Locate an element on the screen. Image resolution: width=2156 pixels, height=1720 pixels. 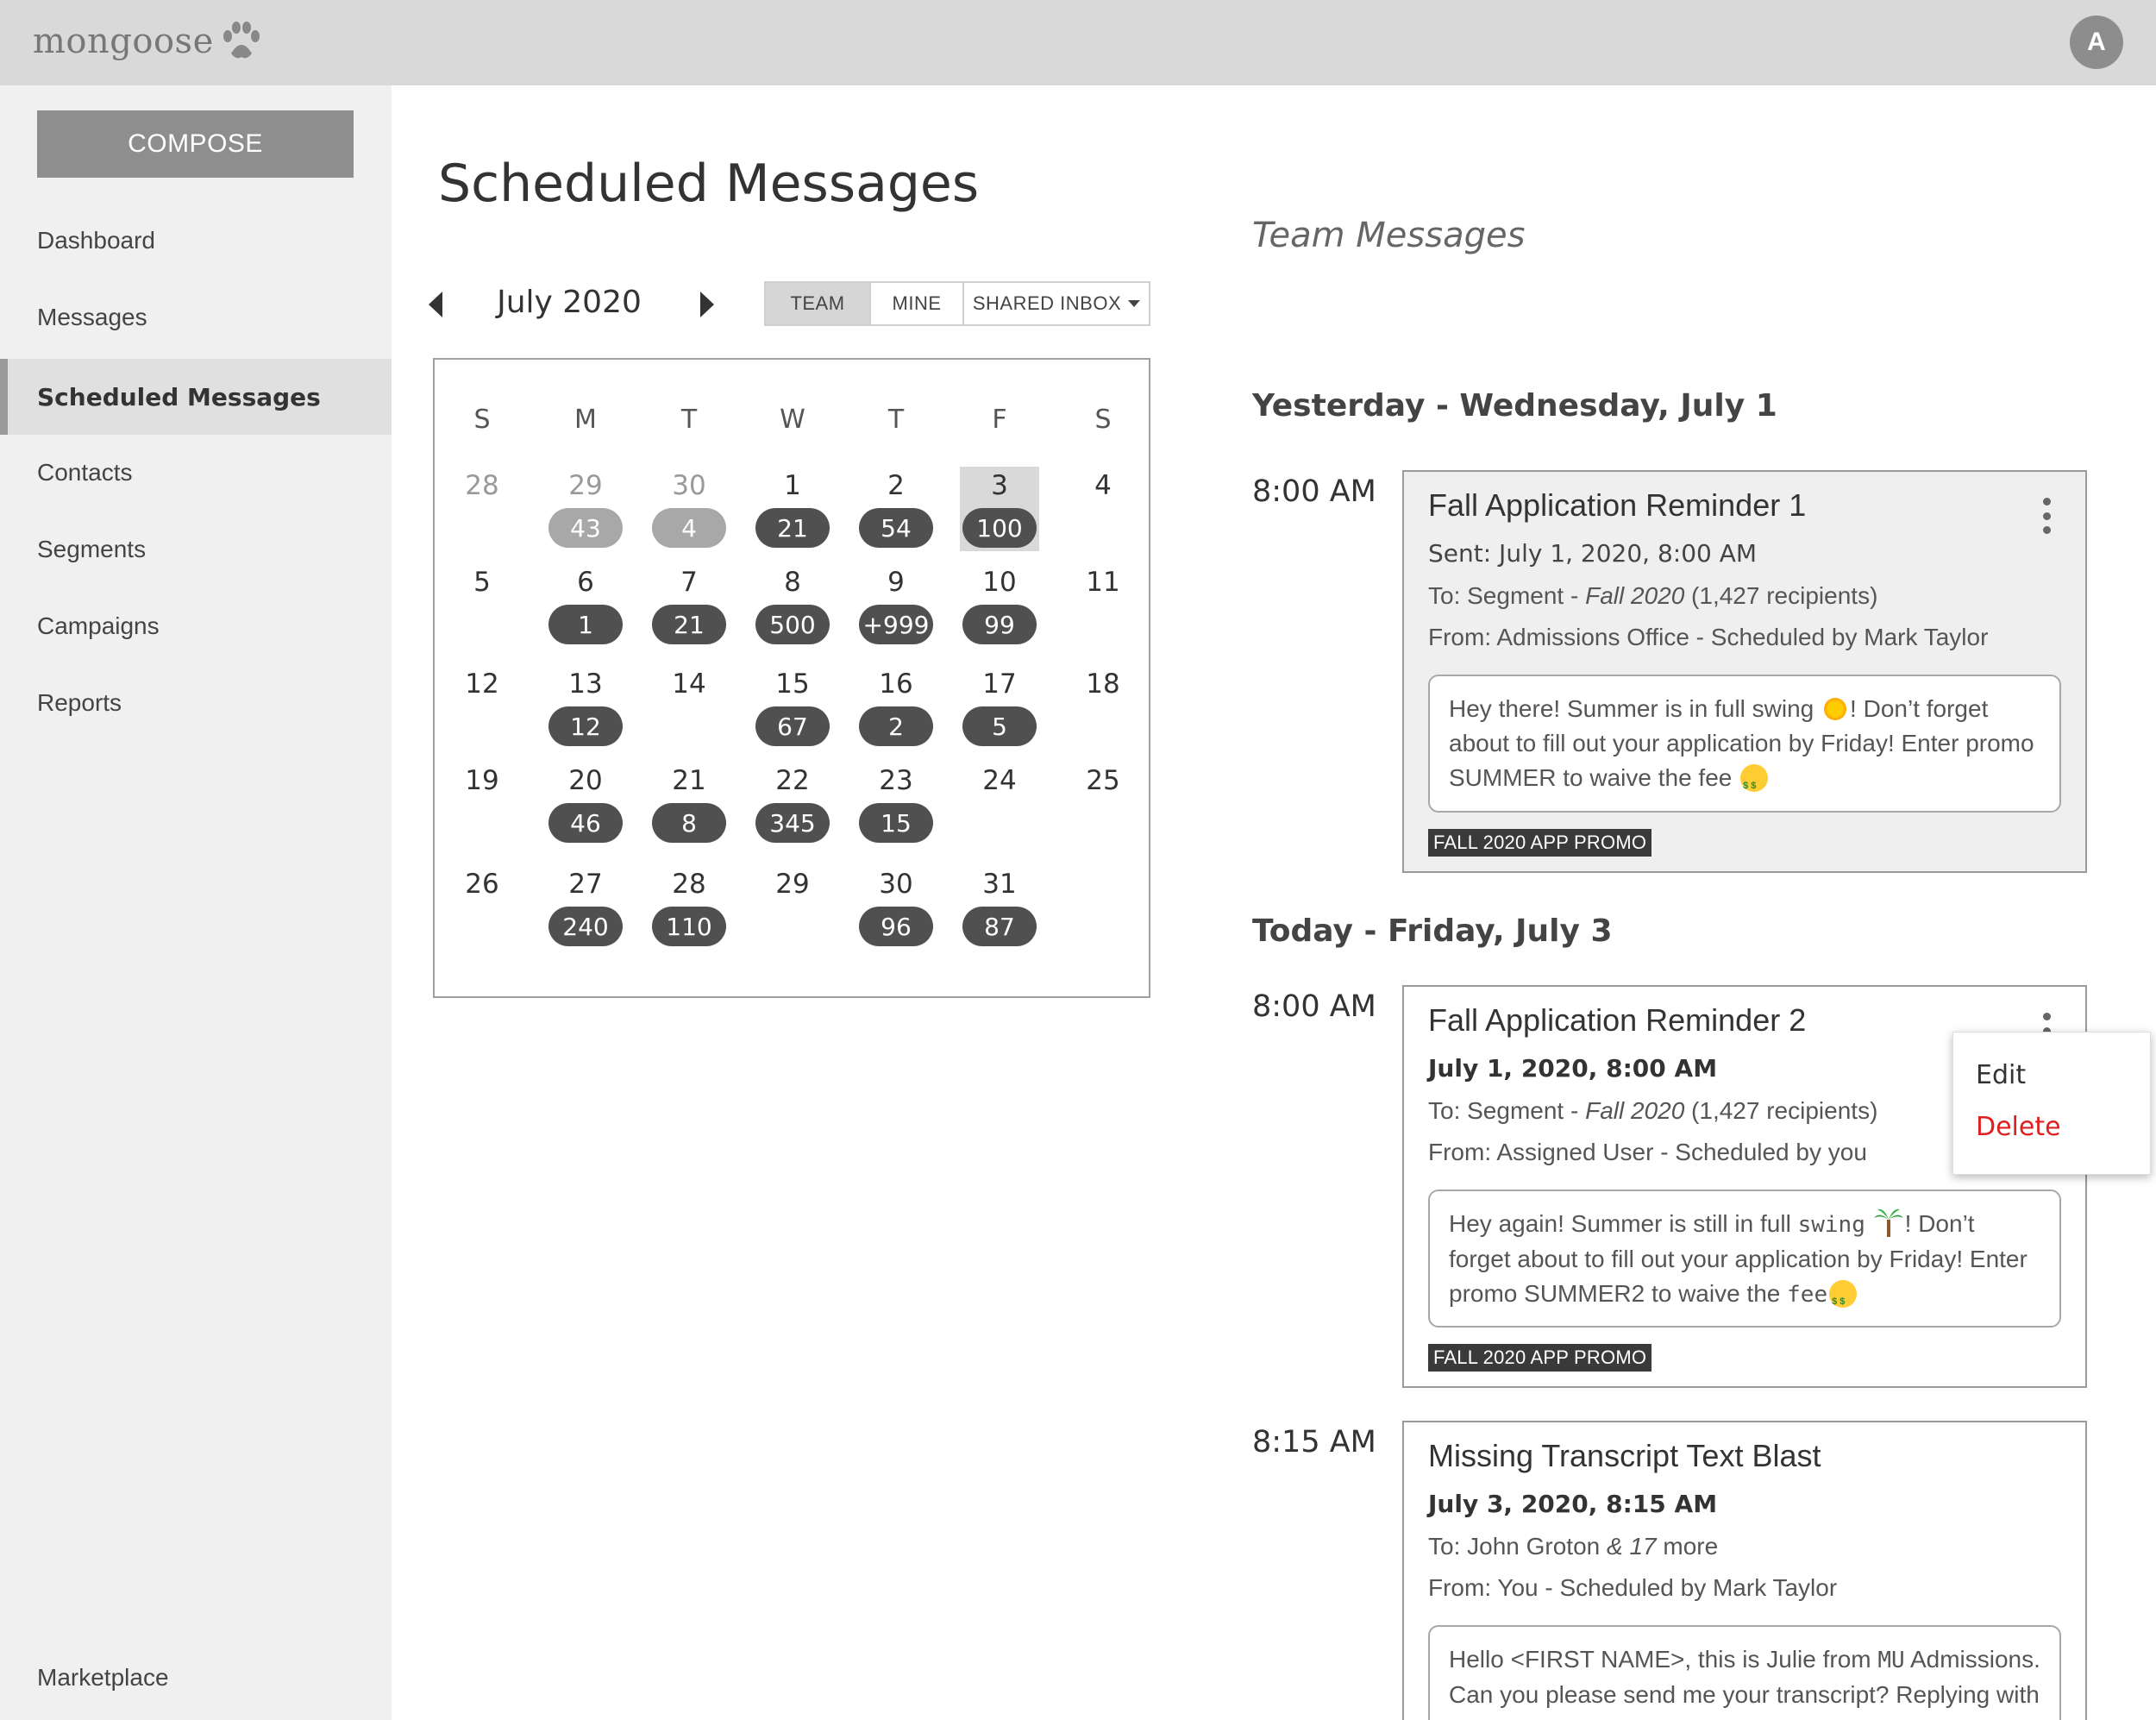
calendar-day: 27 is located at coordinates (585, 885).